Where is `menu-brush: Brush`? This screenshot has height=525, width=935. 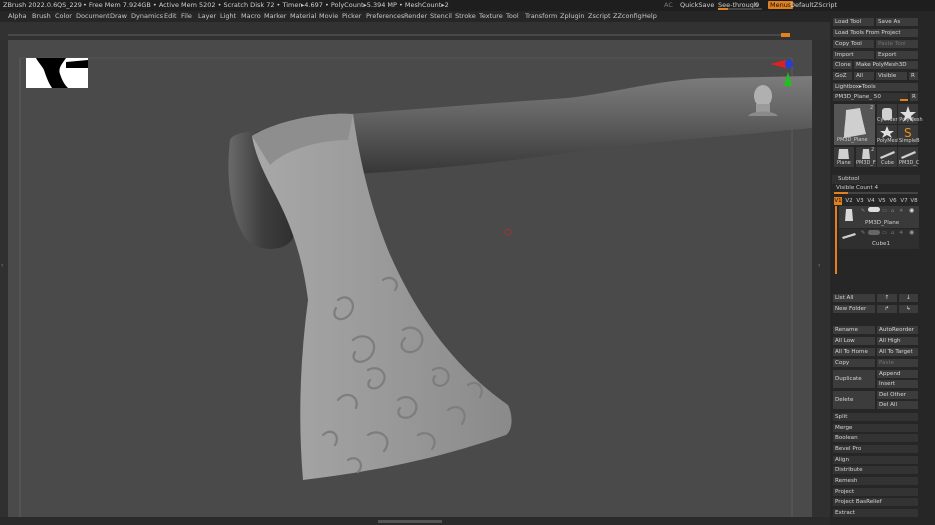
menu-brush: Brush is located at coordinates (41, 16).